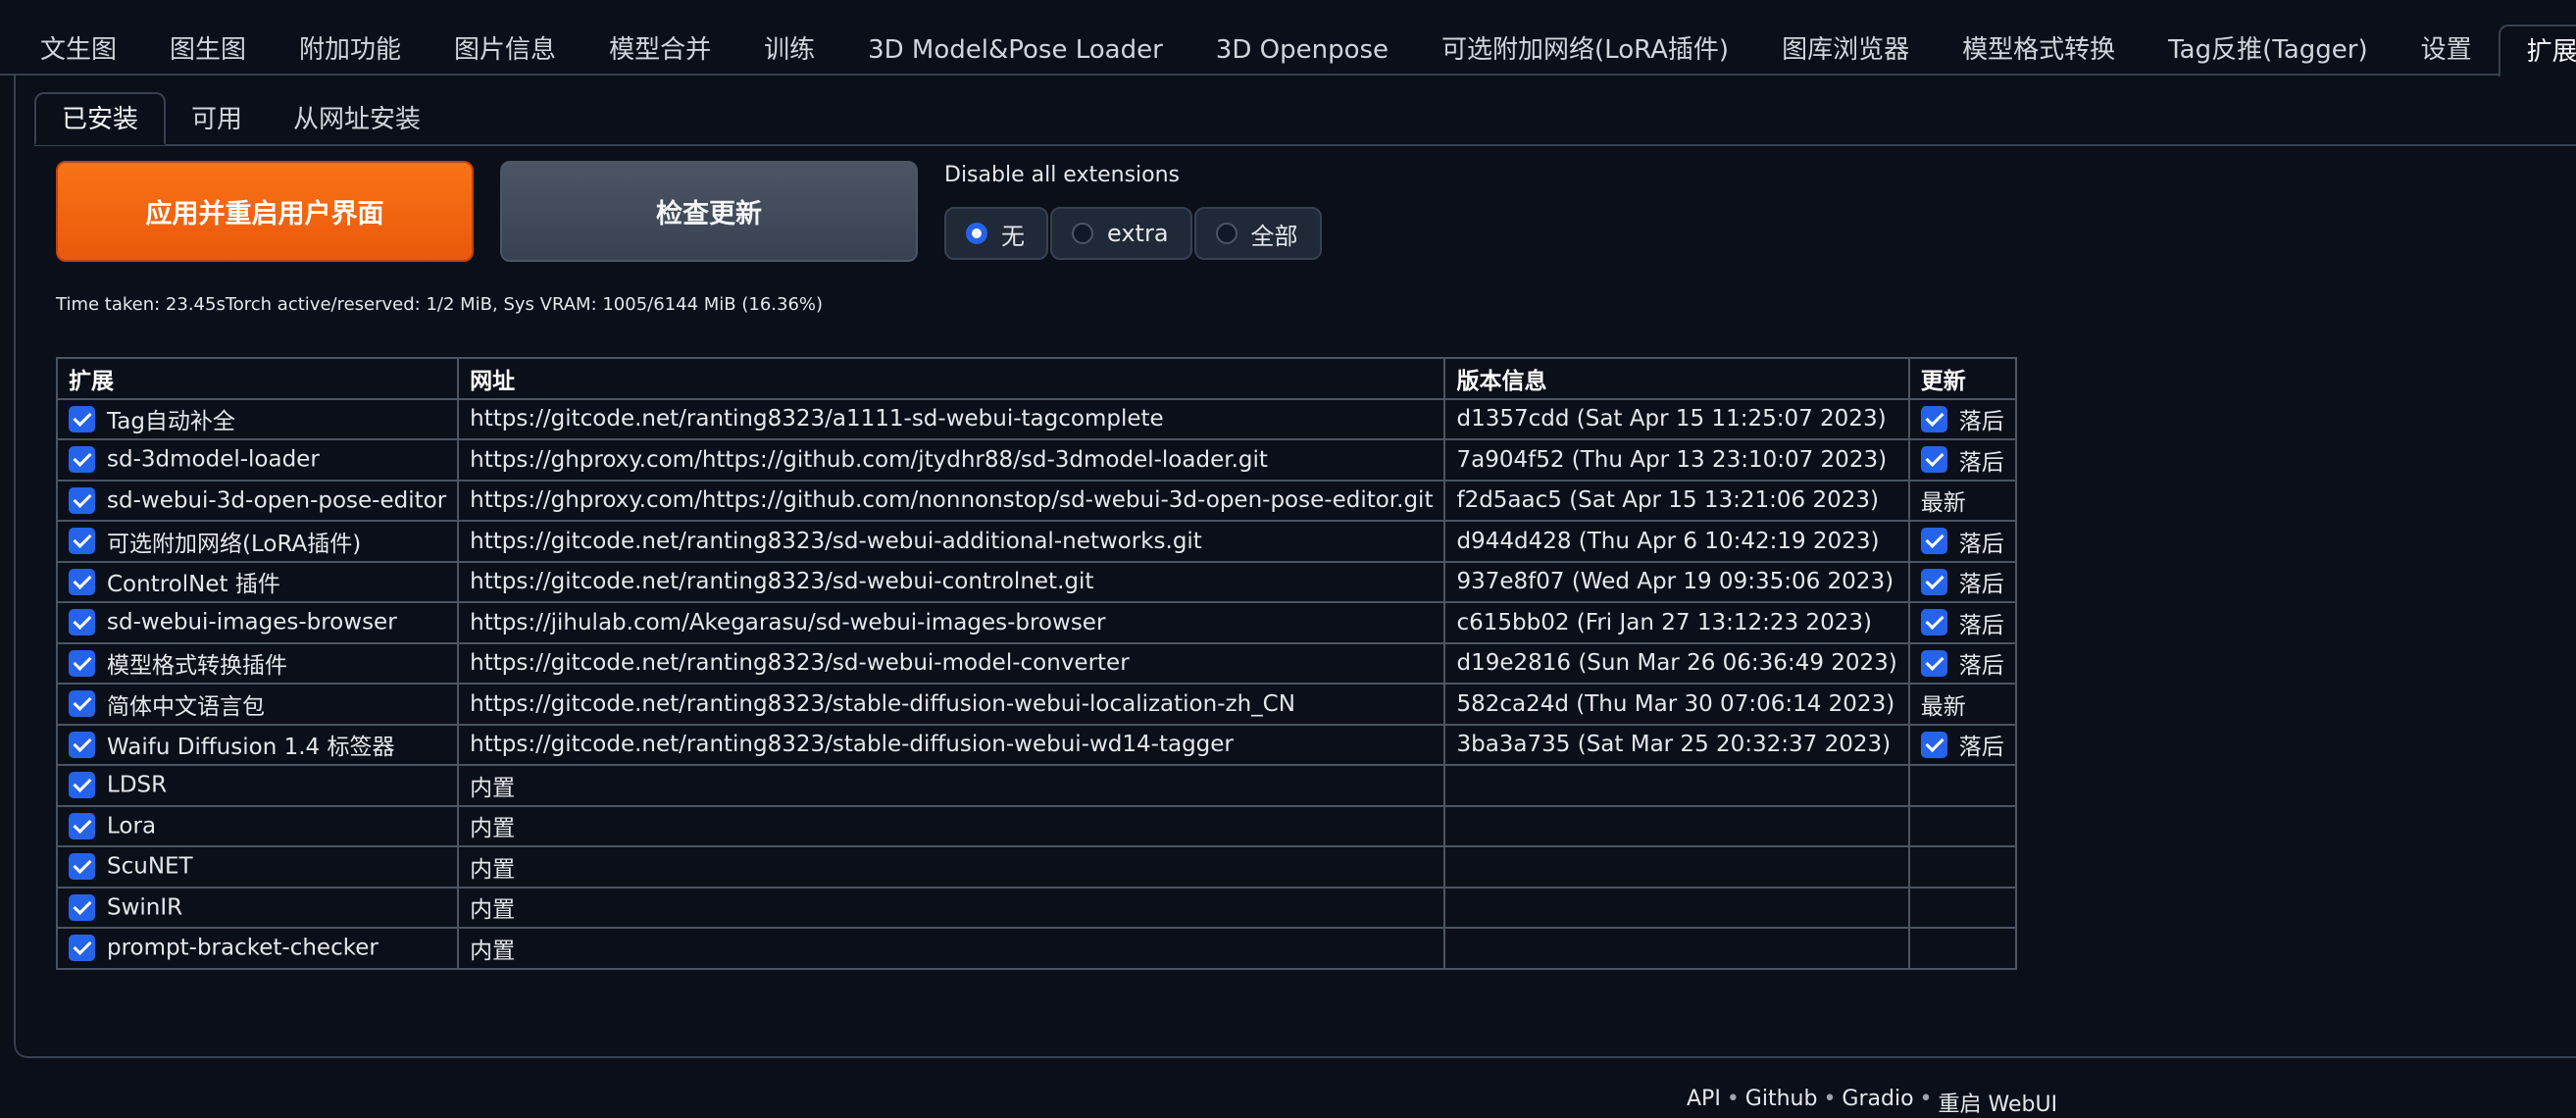 The width and height of the screenshot is (2576, 1118). I want to click on disable-option: 全部, so click(1257, 234).